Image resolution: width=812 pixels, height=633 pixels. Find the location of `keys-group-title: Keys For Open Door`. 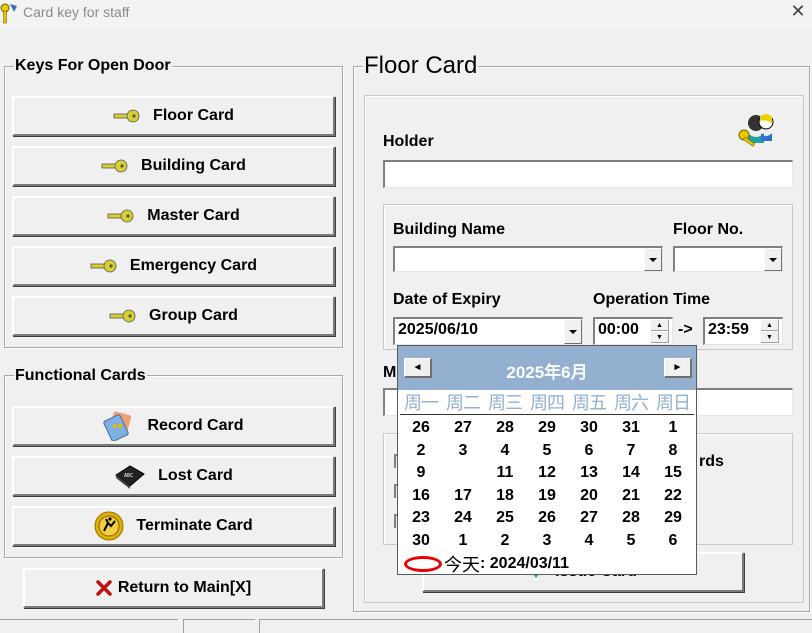

keys-group-title: Keys For Open Door is located at coordinates (93, 66).